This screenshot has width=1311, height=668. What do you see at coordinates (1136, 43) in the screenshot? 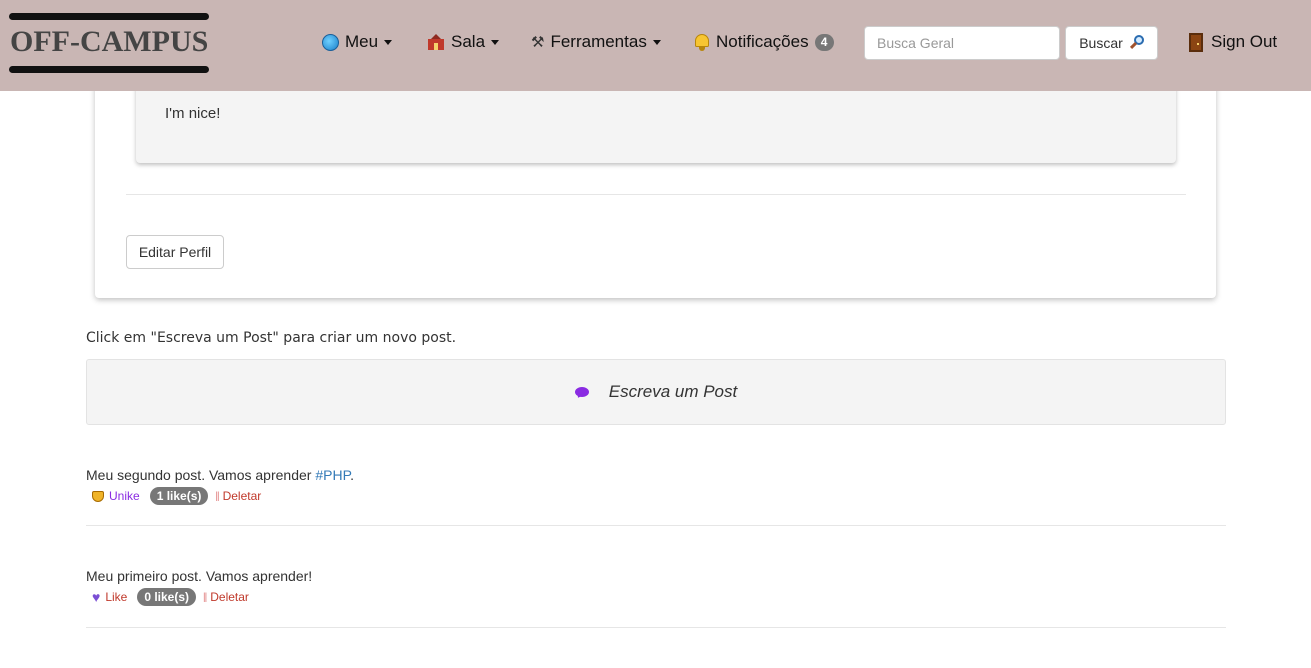
I see `magnifier-icon` at bounding box center [1136, 43].